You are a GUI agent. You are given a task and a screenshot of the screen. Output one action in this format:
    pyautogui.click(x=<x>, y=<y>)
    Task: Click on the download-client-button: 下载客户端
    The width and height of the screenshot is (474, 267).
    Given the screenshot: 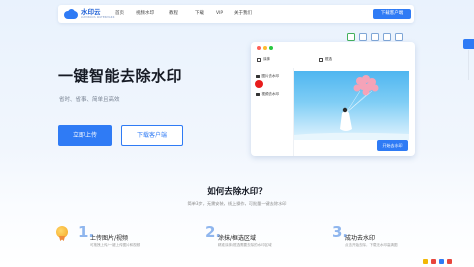 What is the action you would take?
    pyautogui.click(x=152, y=135)
    